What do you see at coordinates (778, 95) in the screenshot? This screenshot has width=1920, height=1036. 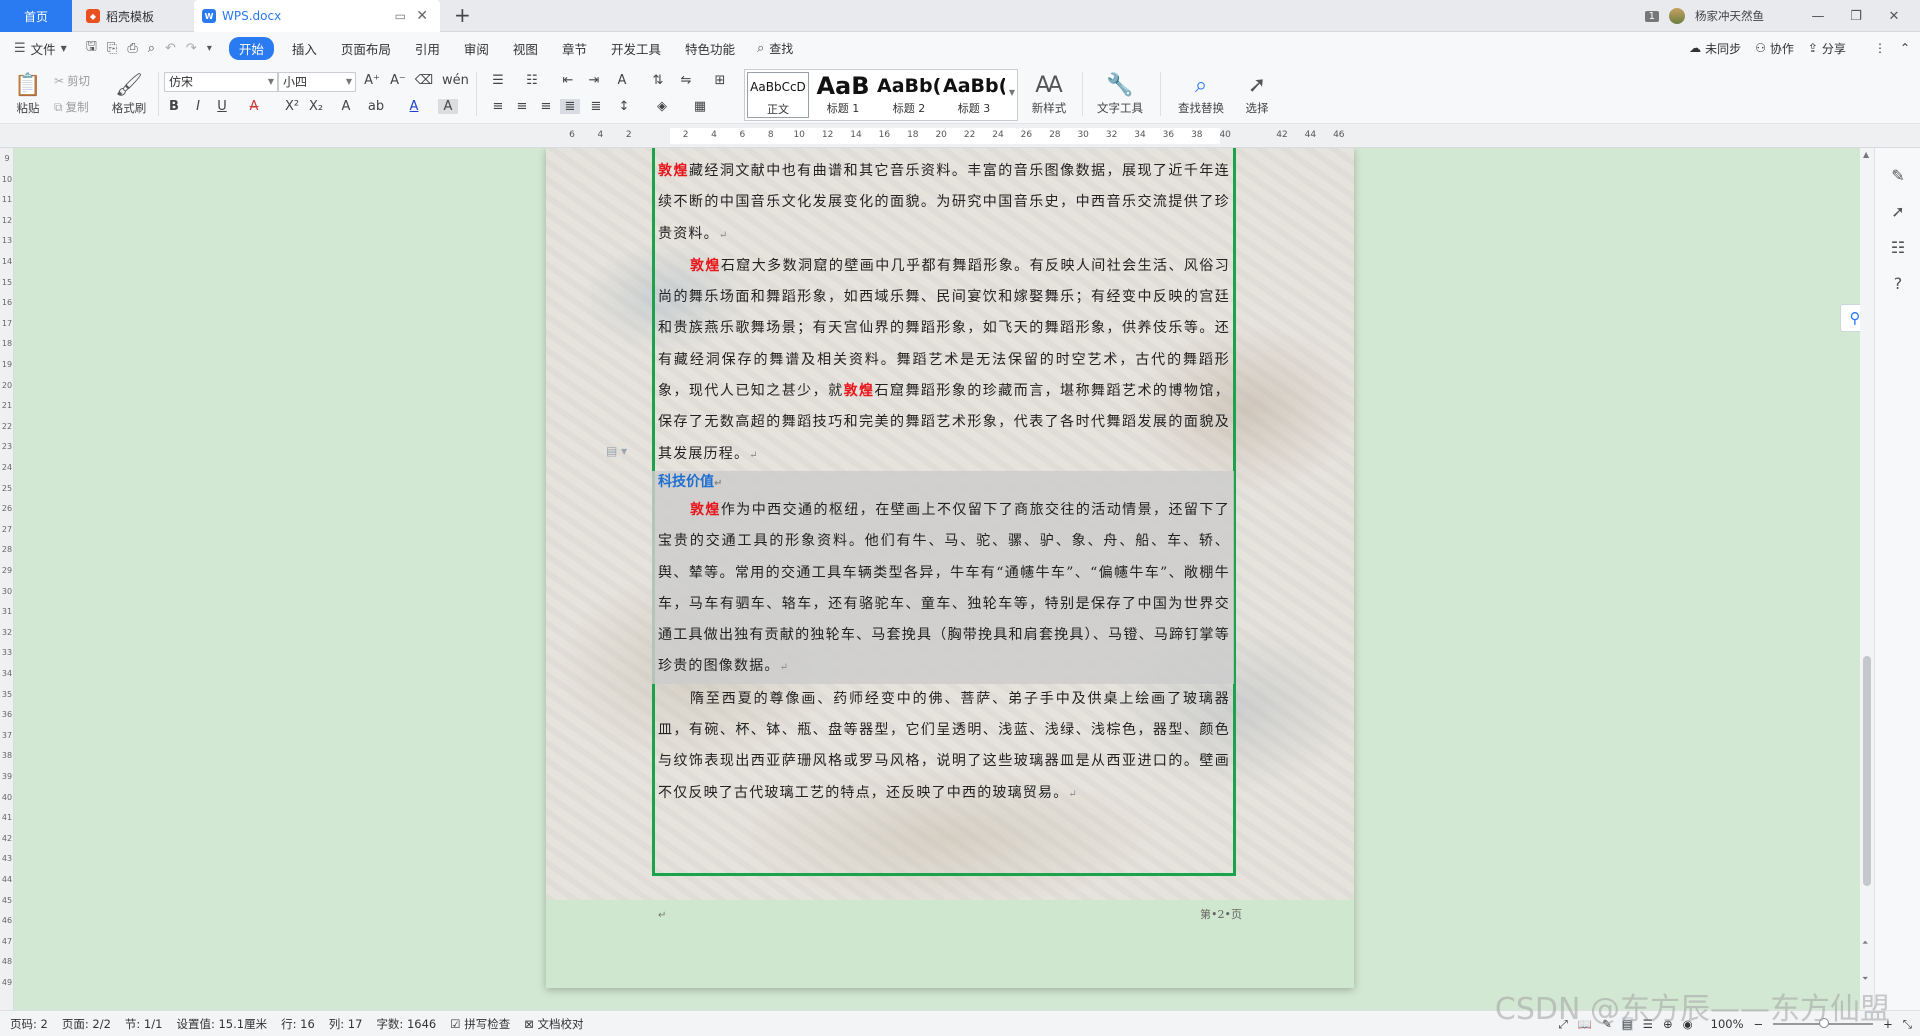 I see `style-normal: AaBbCcD 正文` at bounding box center [778, 95].